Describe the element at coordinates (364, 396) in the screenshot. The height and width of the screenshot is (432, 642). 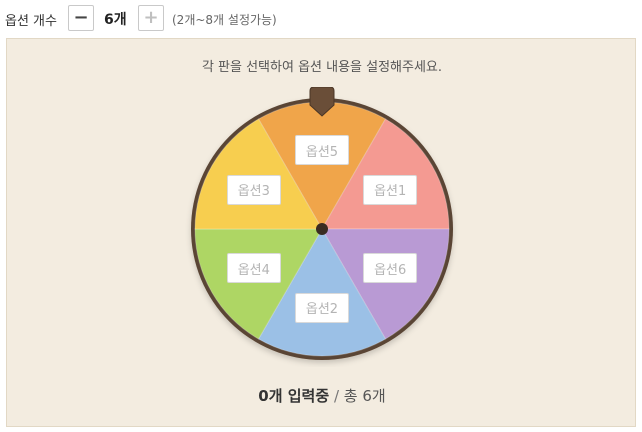
I see `status-total: 총 6개` at that location.